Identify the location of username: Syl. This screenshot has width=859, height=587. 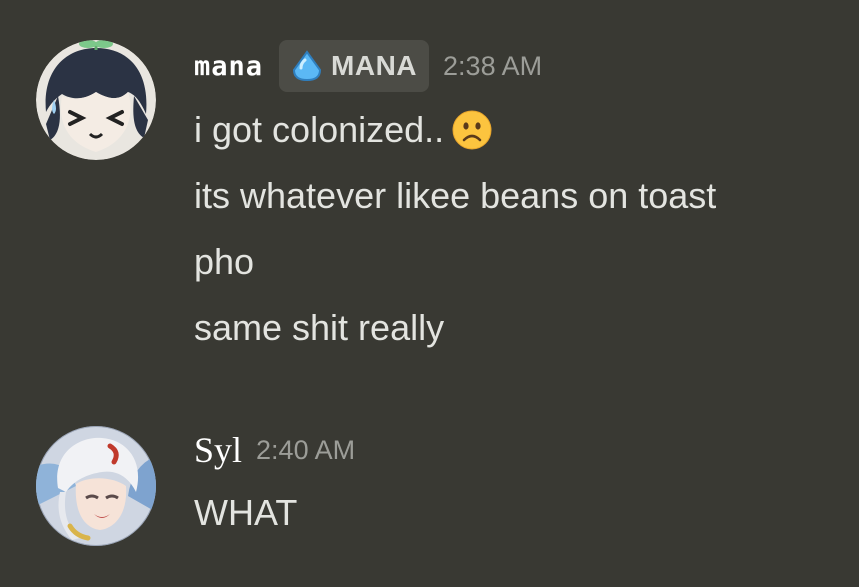
(218, 450).